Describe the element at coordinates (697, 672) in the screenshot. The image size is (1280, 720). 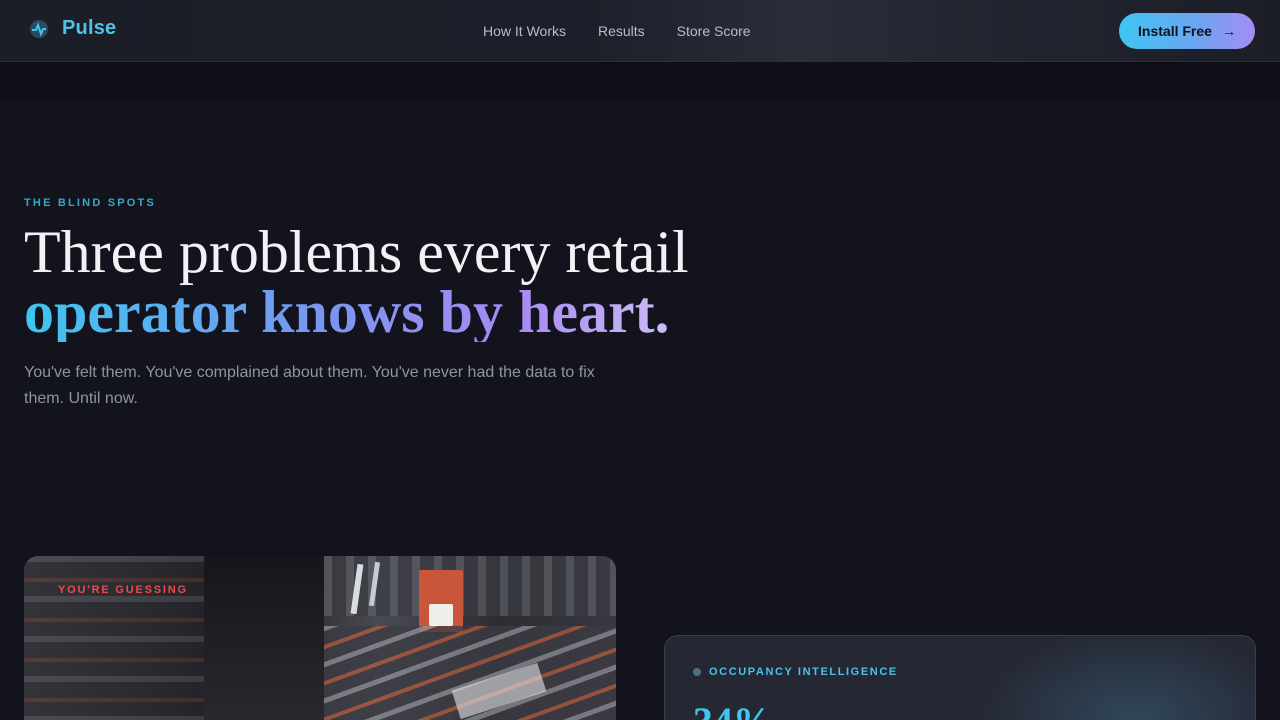
I see `status-dot-icon` at that location.